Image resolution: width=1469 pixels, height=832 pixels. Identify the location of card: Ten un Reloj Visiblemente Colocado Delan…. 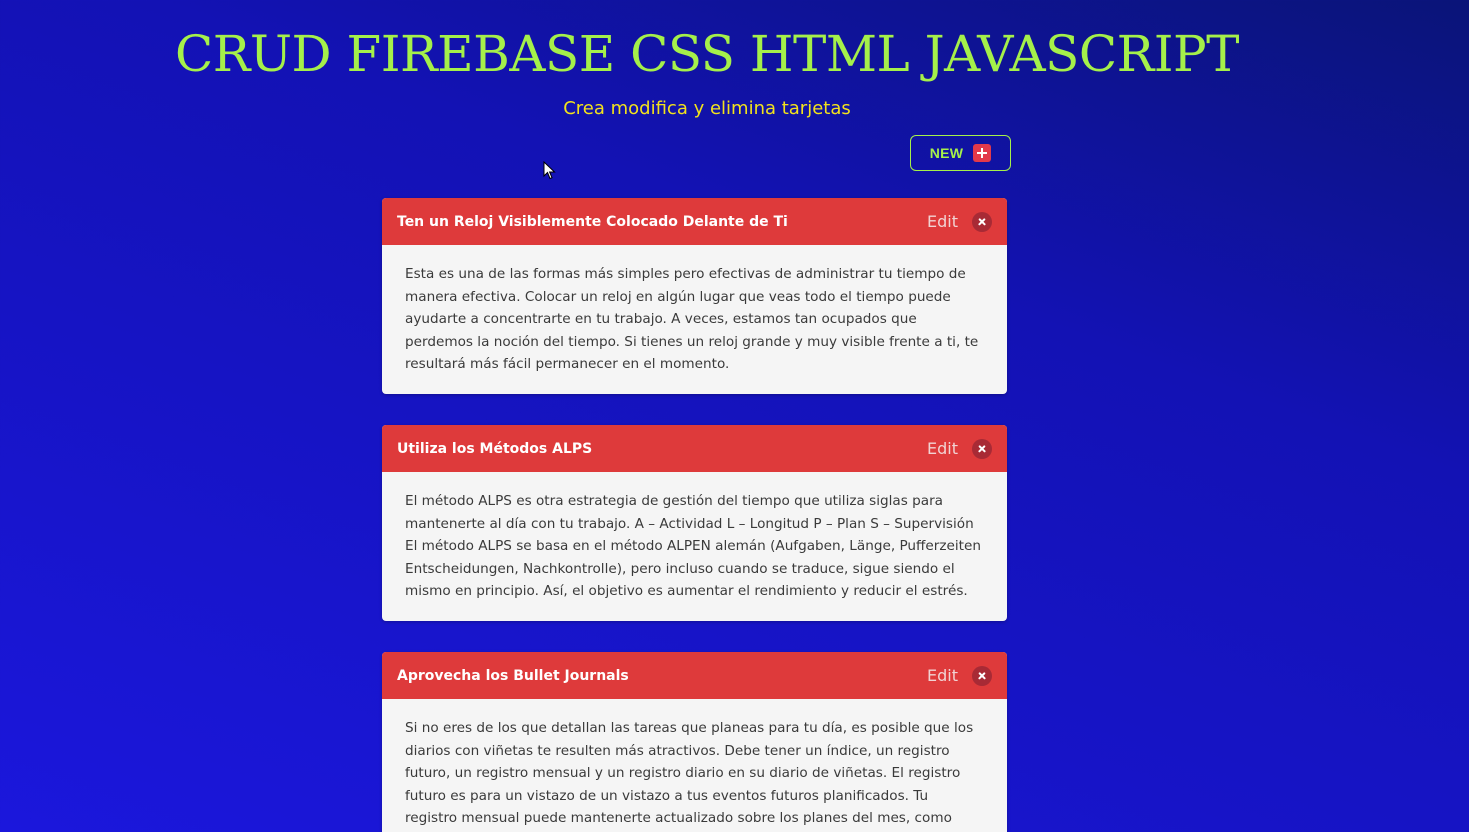
(694, 296).